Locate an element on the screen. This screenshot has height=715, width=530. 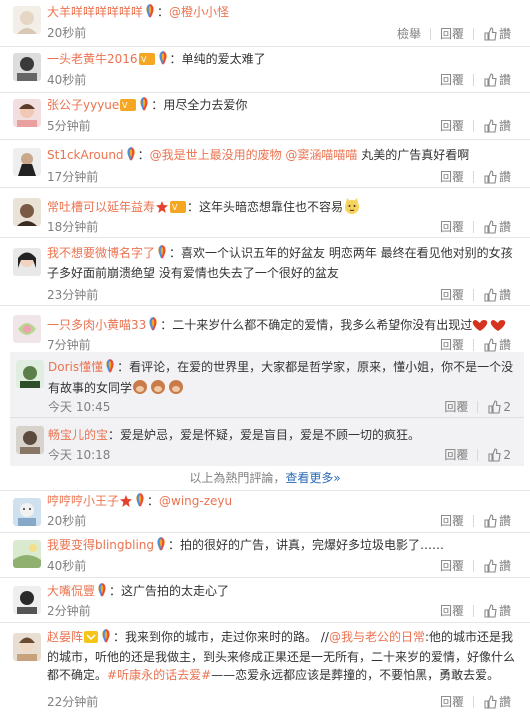
username: 畅宝儿的宝 is located at coordinates (78, 435).